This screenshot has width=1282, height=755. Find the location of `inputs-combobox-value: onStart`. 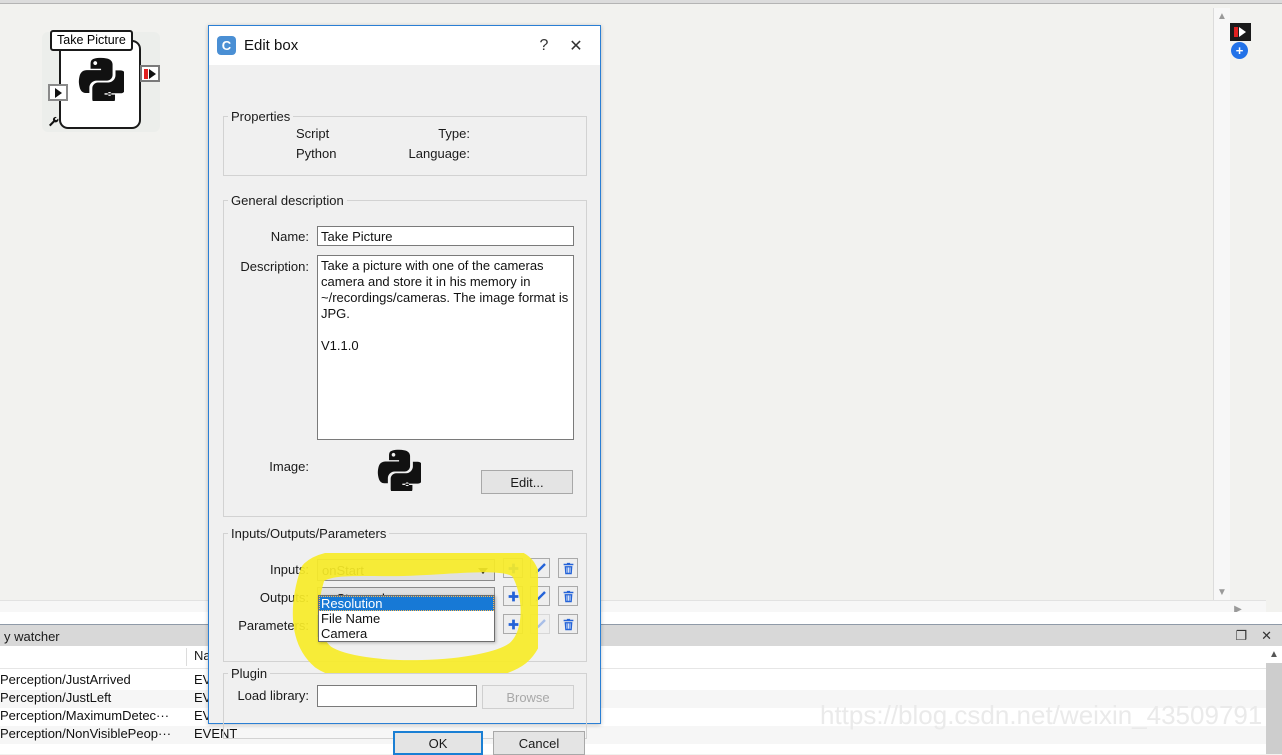

inputs-combobox-value: onStart is located at coordinates (343, 570).